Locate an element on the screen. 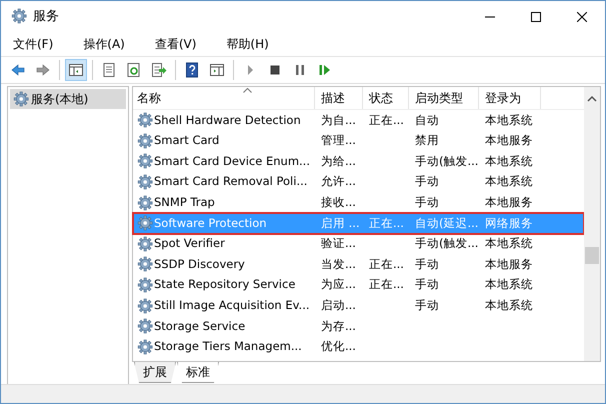 The width and height of the screenshot is (606, 404). service-row: Spot Verifier 验证... 手动(触发... 本地系统 is located at coordinates (358, 244).